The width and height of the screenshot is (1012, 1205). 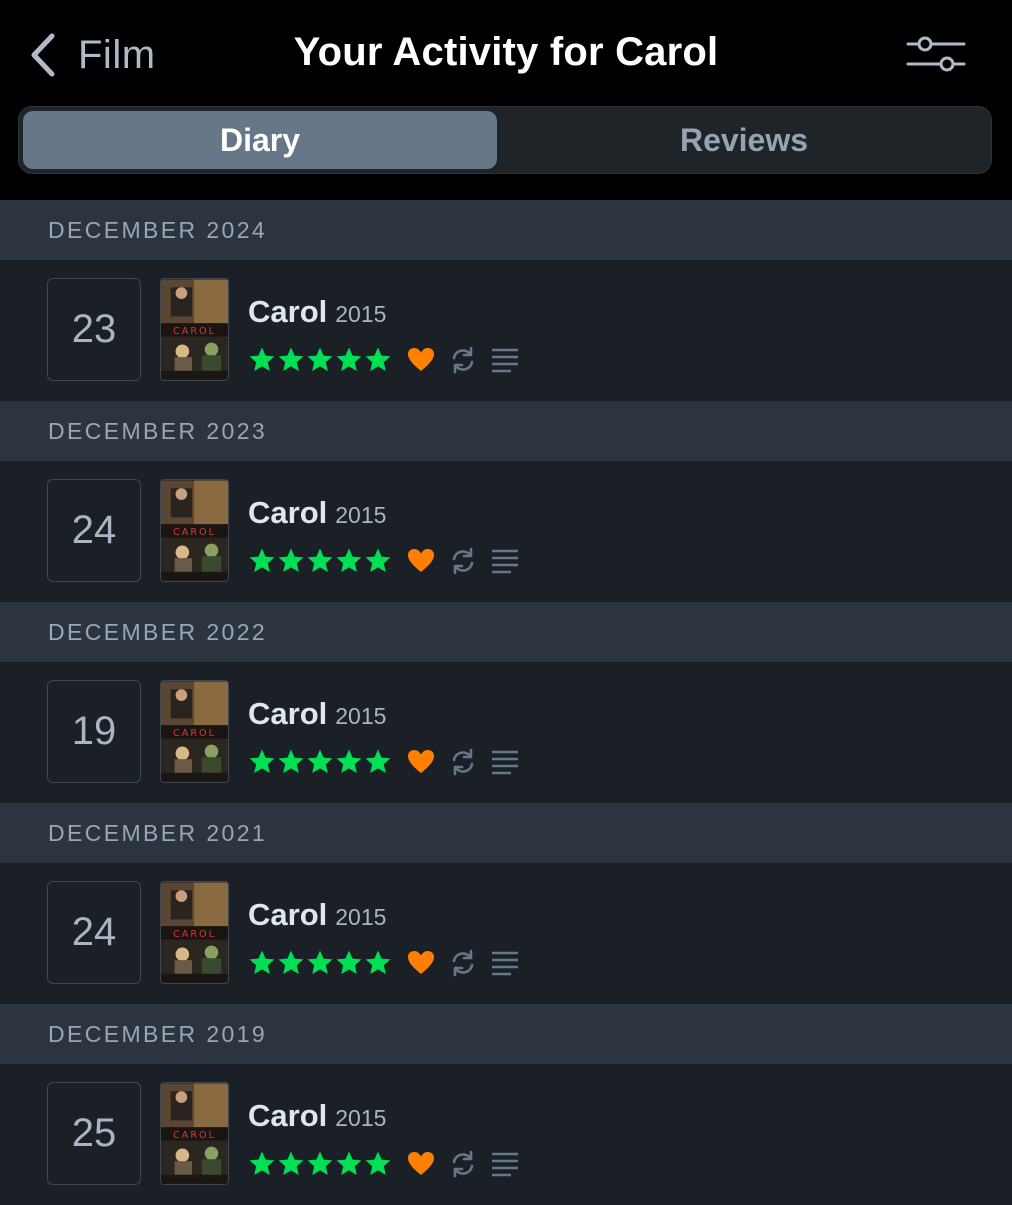 What do you see at coordinates (506, 833) in the screenshot?
I see `month-header: DECEMBER 2021` at bounding box center [506, 833].